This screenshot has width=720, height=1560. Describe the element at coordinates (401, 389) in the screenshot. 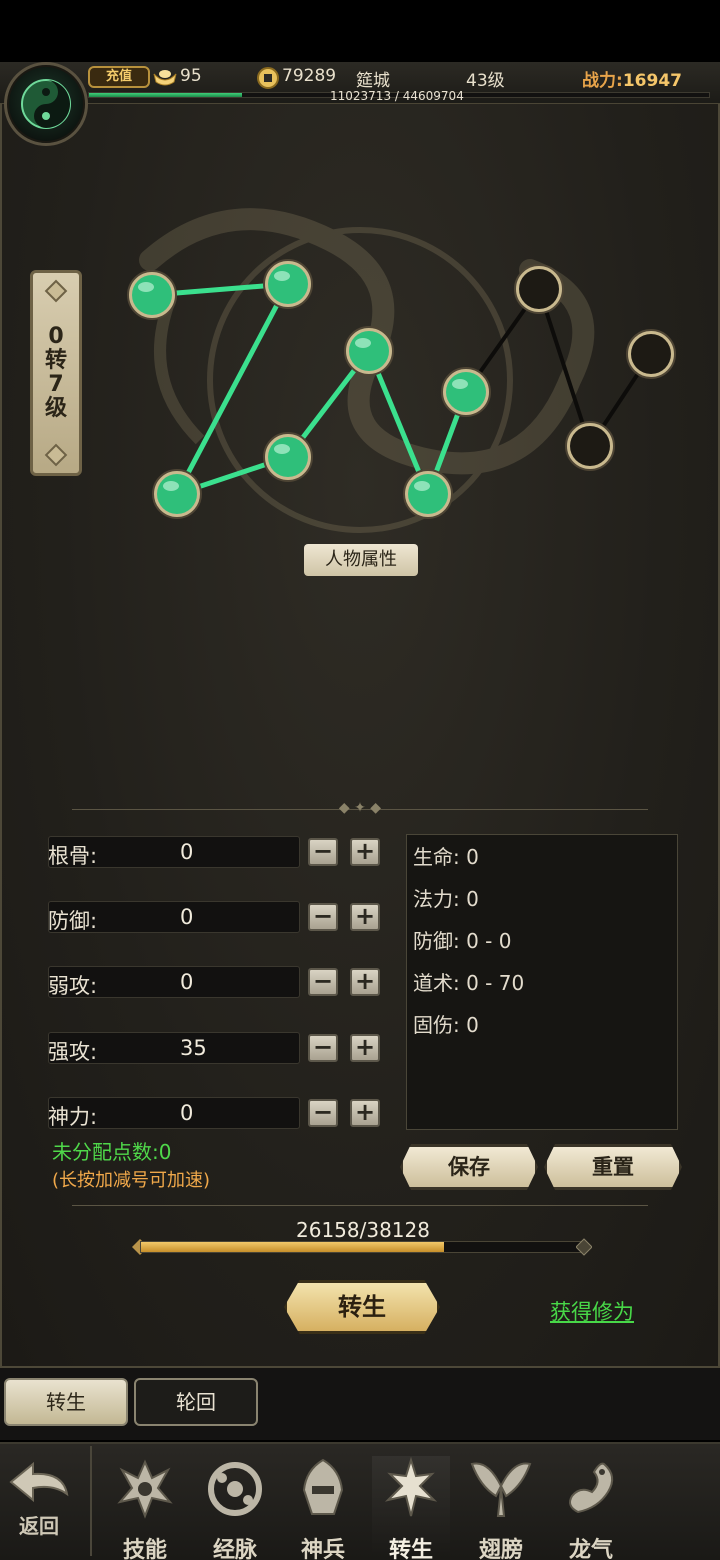

I see `constellation-graph` at that location.